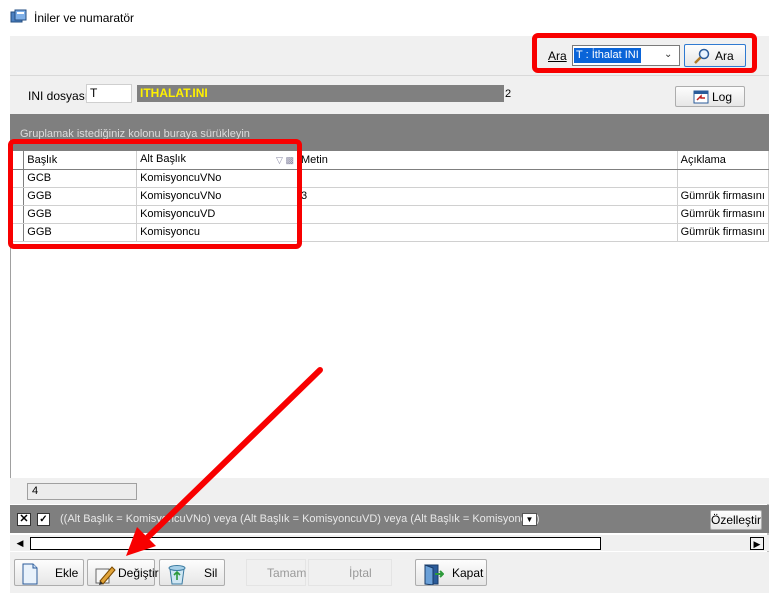 The height and width of the screenshot is (593, 769). What do you see at coordinates (487, 160) in the screenshot?
I see `column-header-metin: Metin` at bounding box center [487, 160].